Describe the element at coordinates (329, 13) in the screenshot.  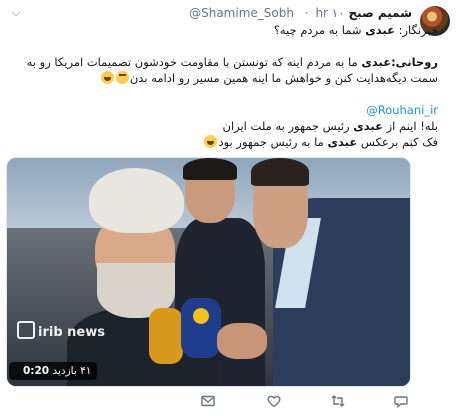
I see `tweet-time: hr ۱۰` at that location.